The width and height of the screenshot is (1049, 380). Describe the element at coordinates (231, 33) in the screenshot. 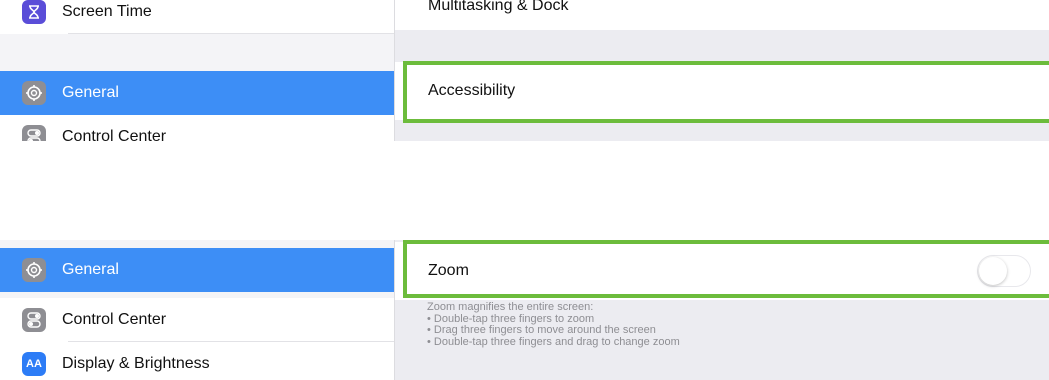

I see `divider` at that location.